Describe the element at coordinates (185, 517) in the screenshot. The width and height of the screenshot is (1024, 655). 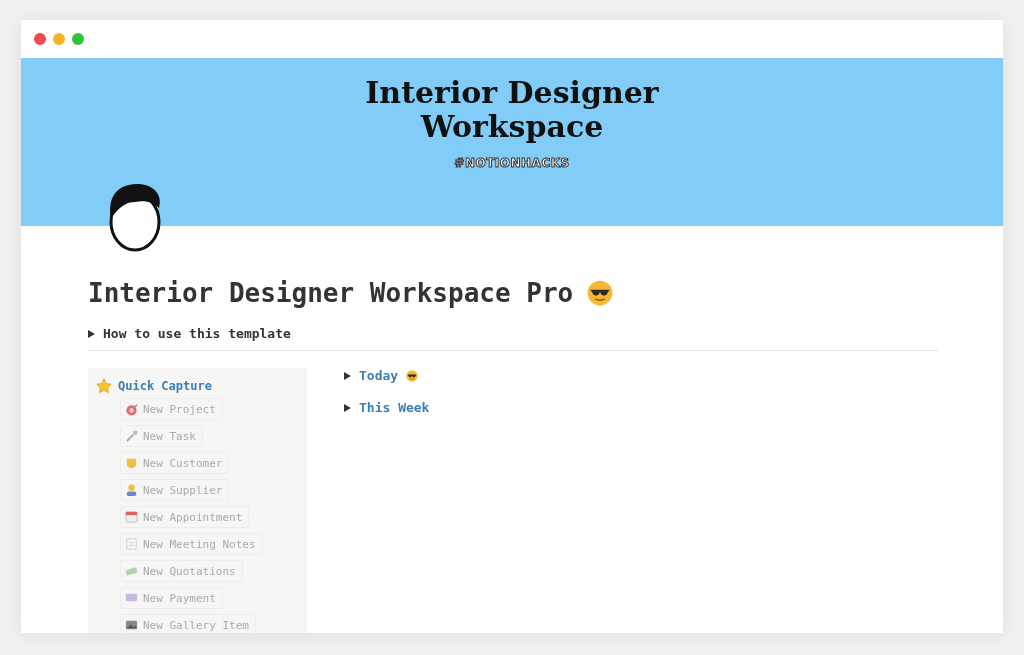
I see `new-item-button: New Appointment` at that location.